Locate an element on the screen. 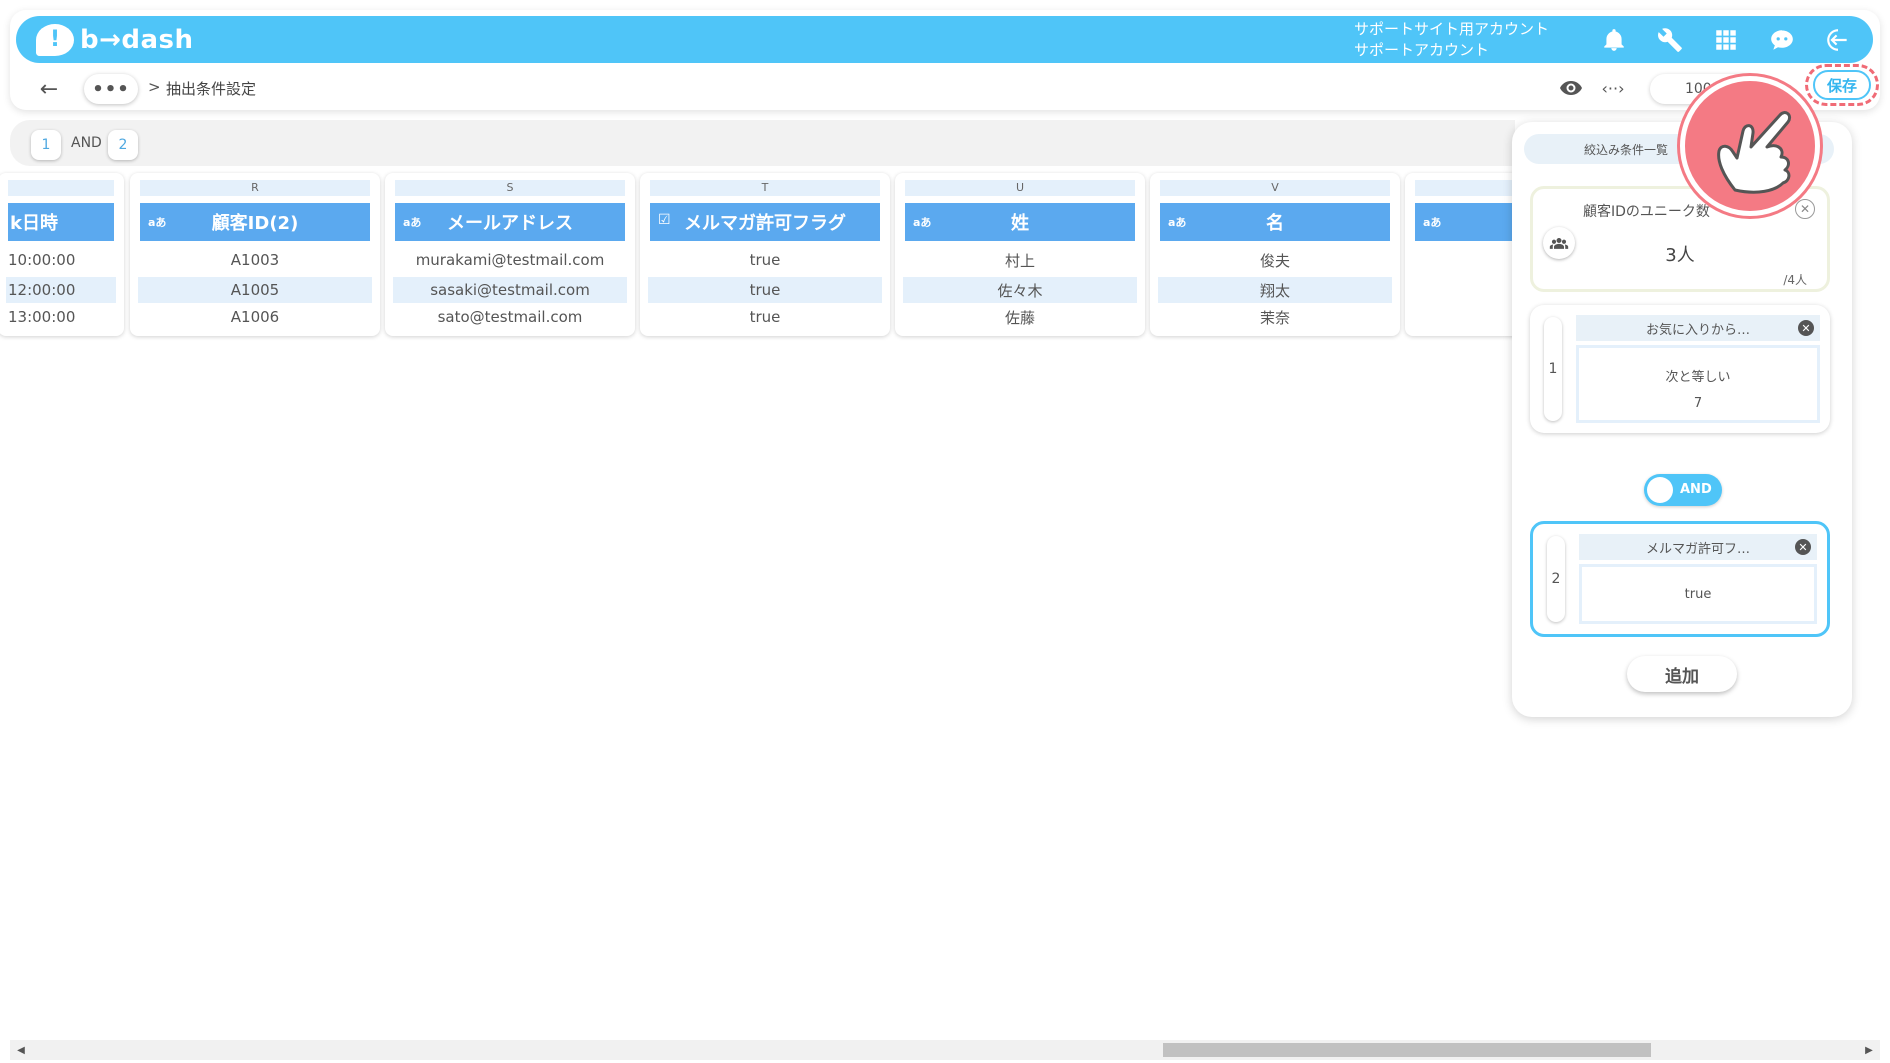  logo: ! b→dash is located at coordinates (115, 39).